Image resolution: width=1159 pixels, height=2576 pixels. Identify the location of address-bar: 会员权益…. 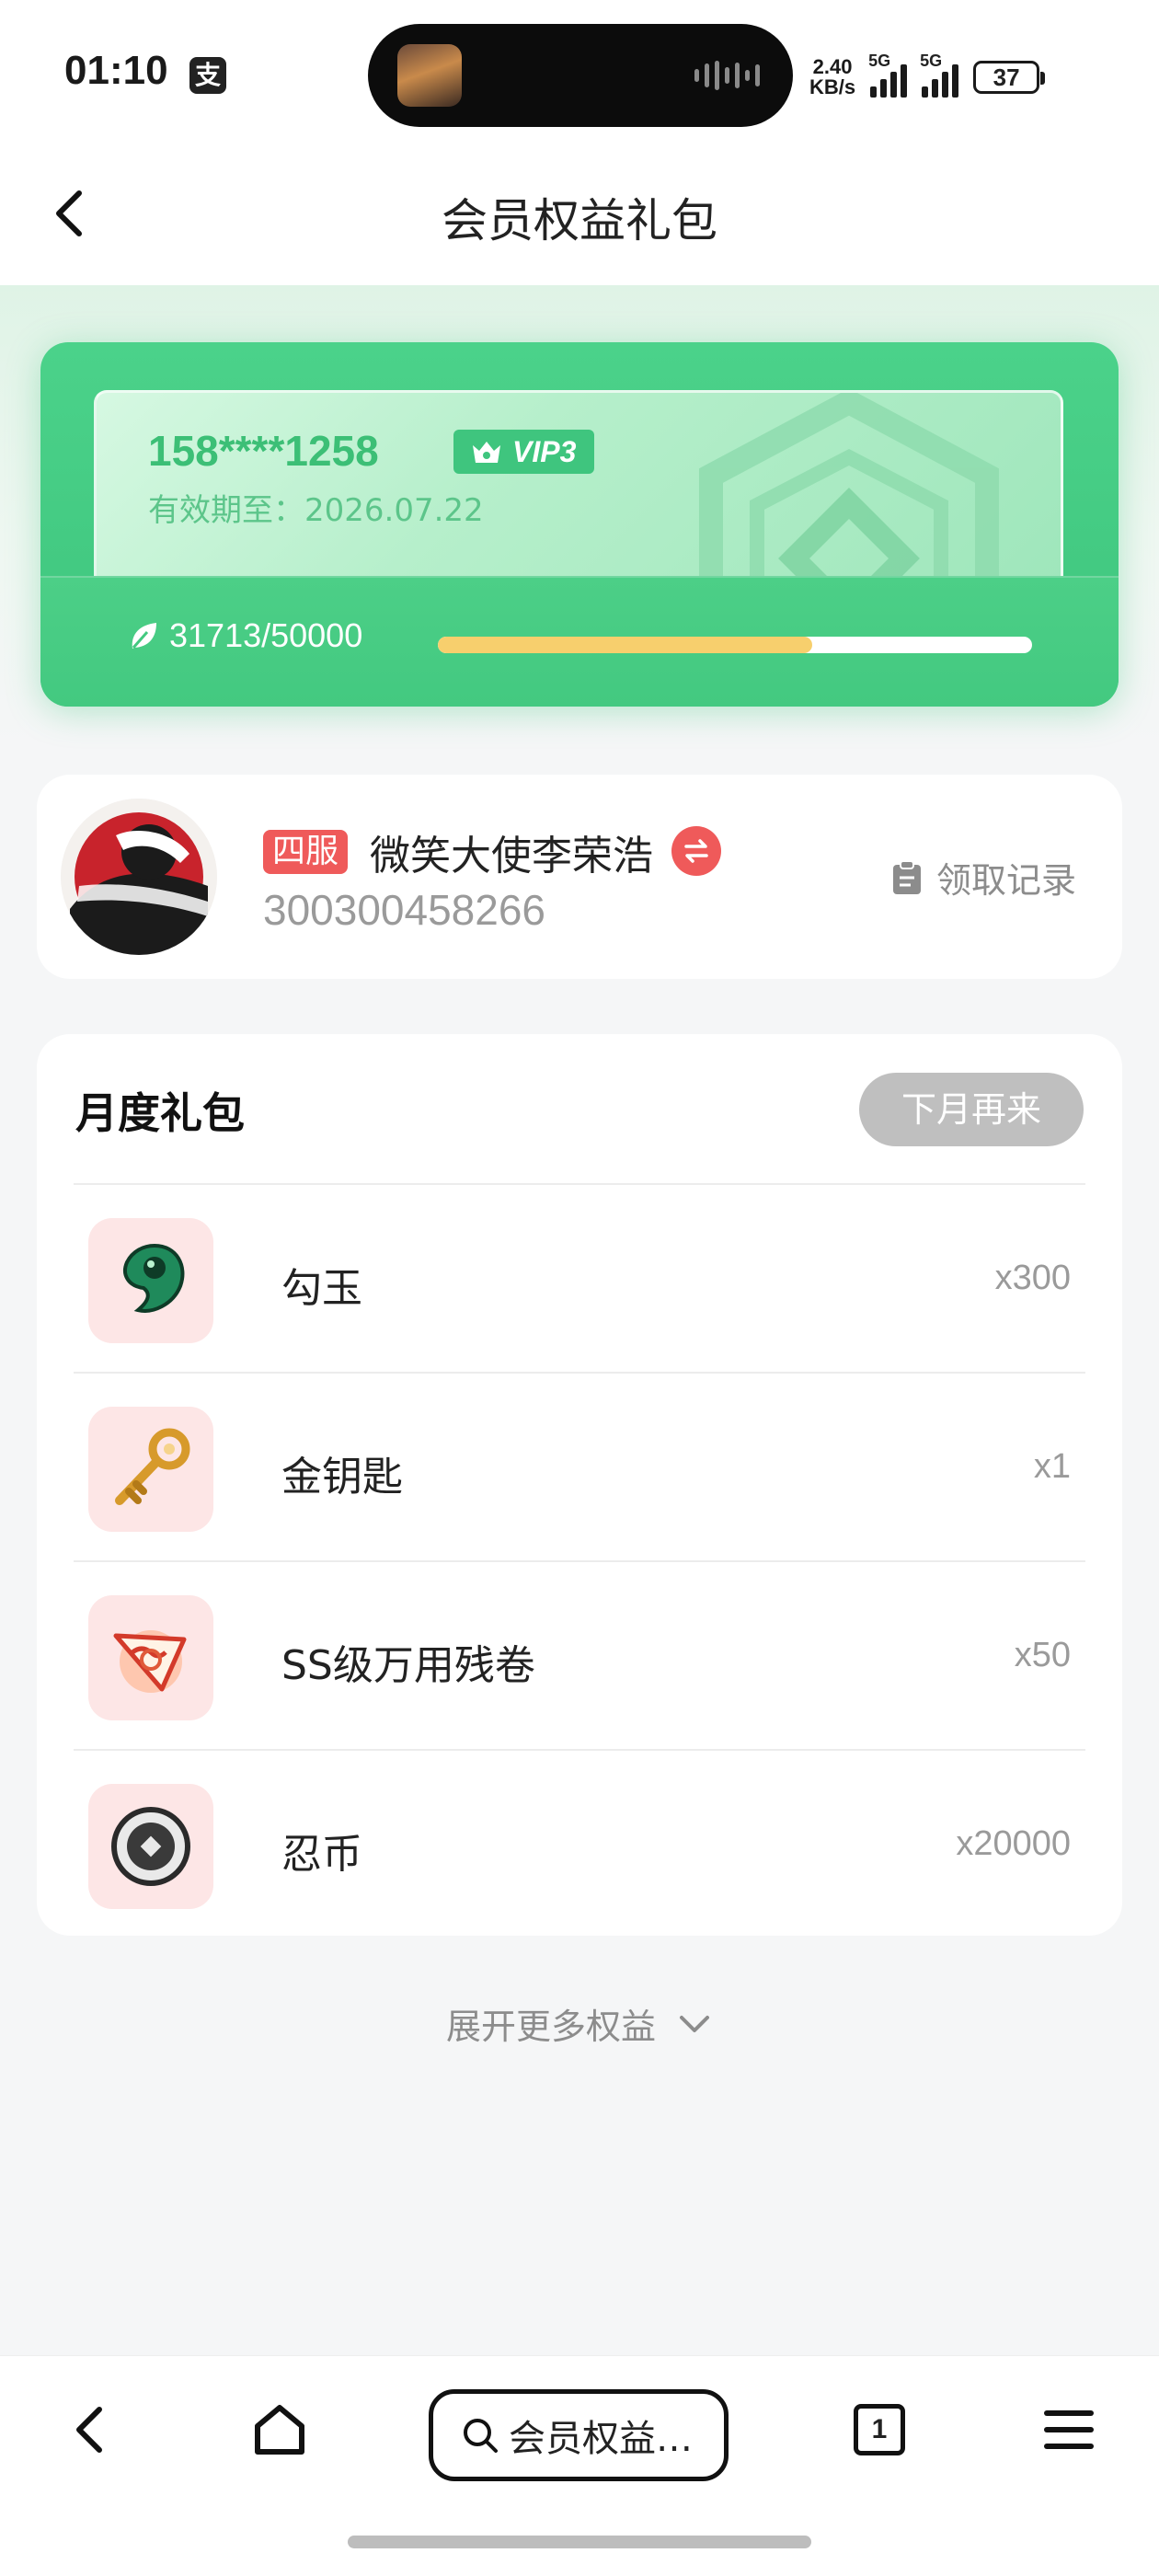
(579, 2435).